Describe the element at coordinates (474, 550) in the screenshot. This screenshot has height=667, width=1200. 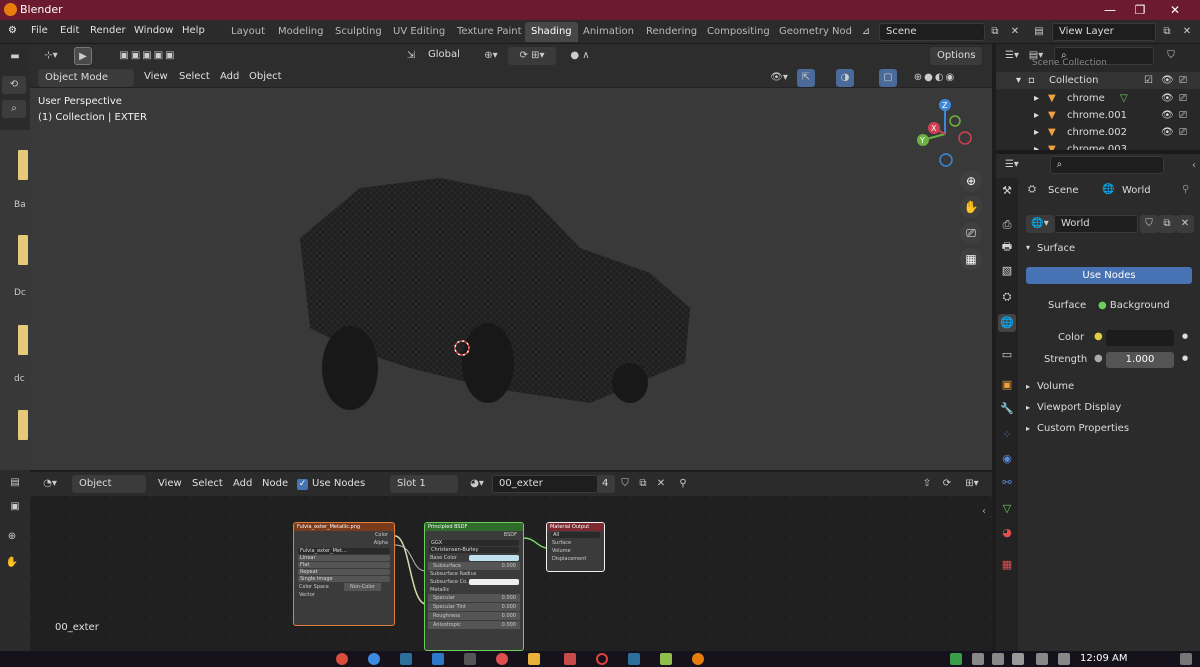
I see `subsurface-method-dropdown: Christensen-Burley` at that location.